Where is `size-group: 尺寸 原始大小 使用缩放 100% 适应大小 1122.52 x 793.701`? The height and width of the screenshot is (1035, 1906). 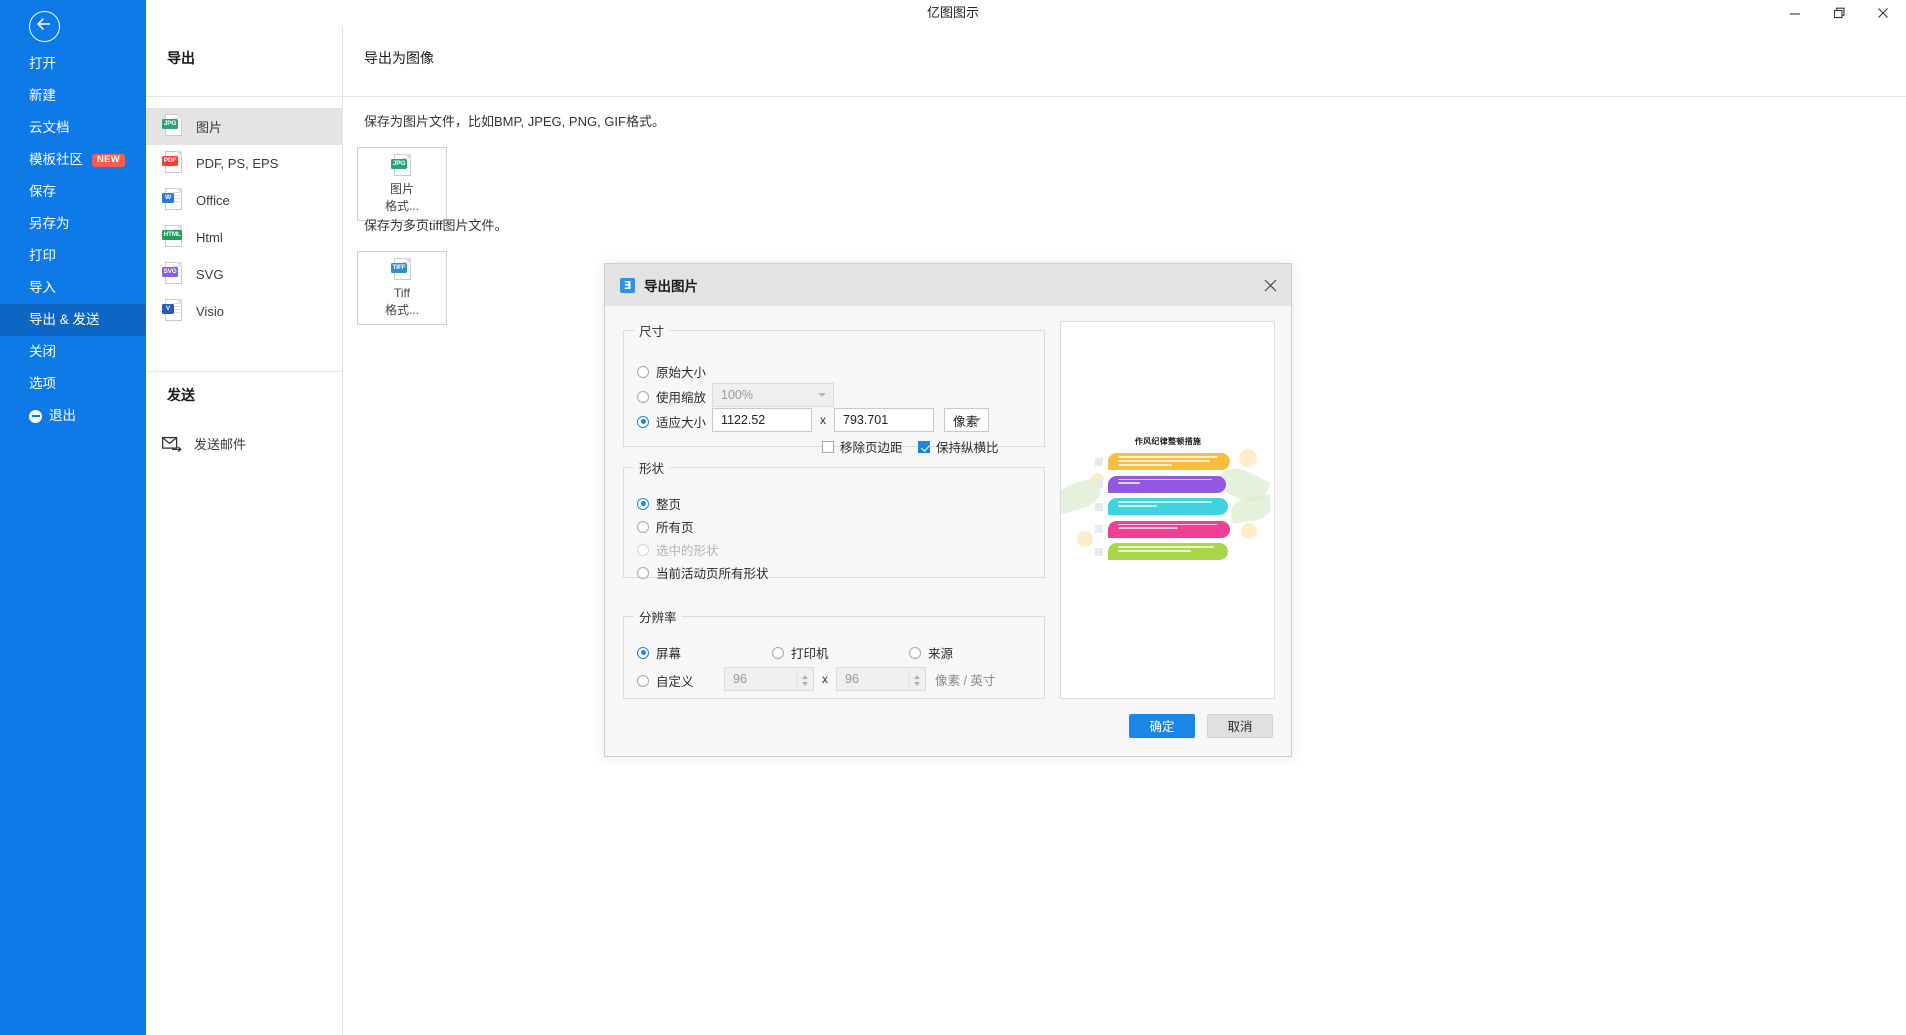
size-group: 尺寸 原始大小 使用缩放 100% 适应大小 1122.52 x 793.701 is located at coordinates (834, 388).